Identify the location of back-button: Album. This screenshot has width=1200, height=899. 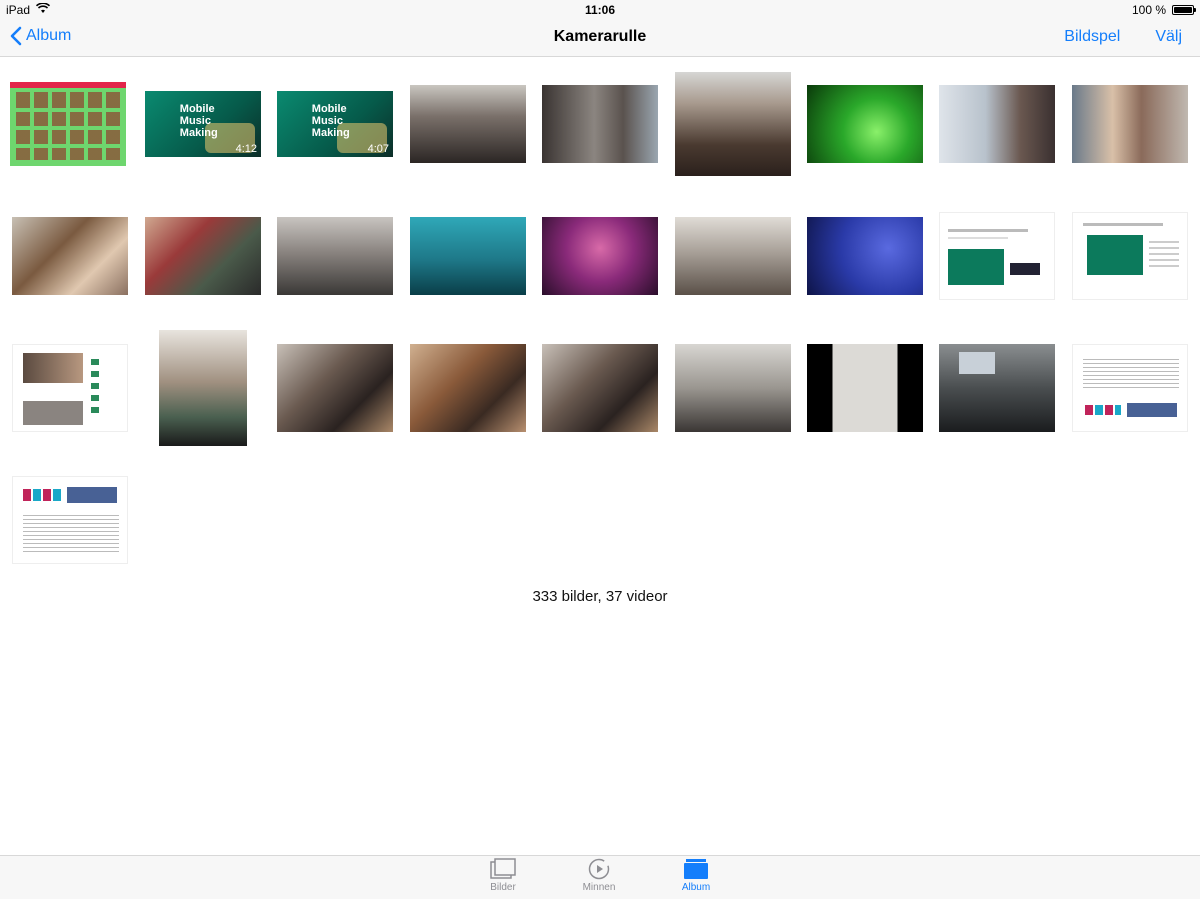
(40, 36).